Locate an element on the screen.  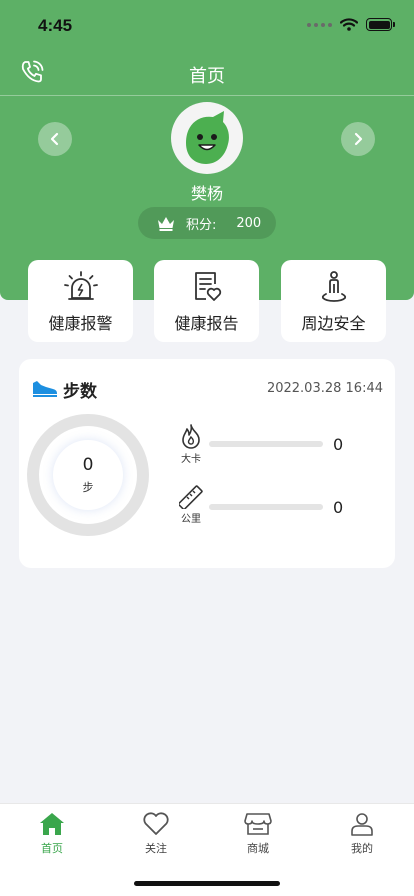
heart-icon is located at coordinates (156, 823).